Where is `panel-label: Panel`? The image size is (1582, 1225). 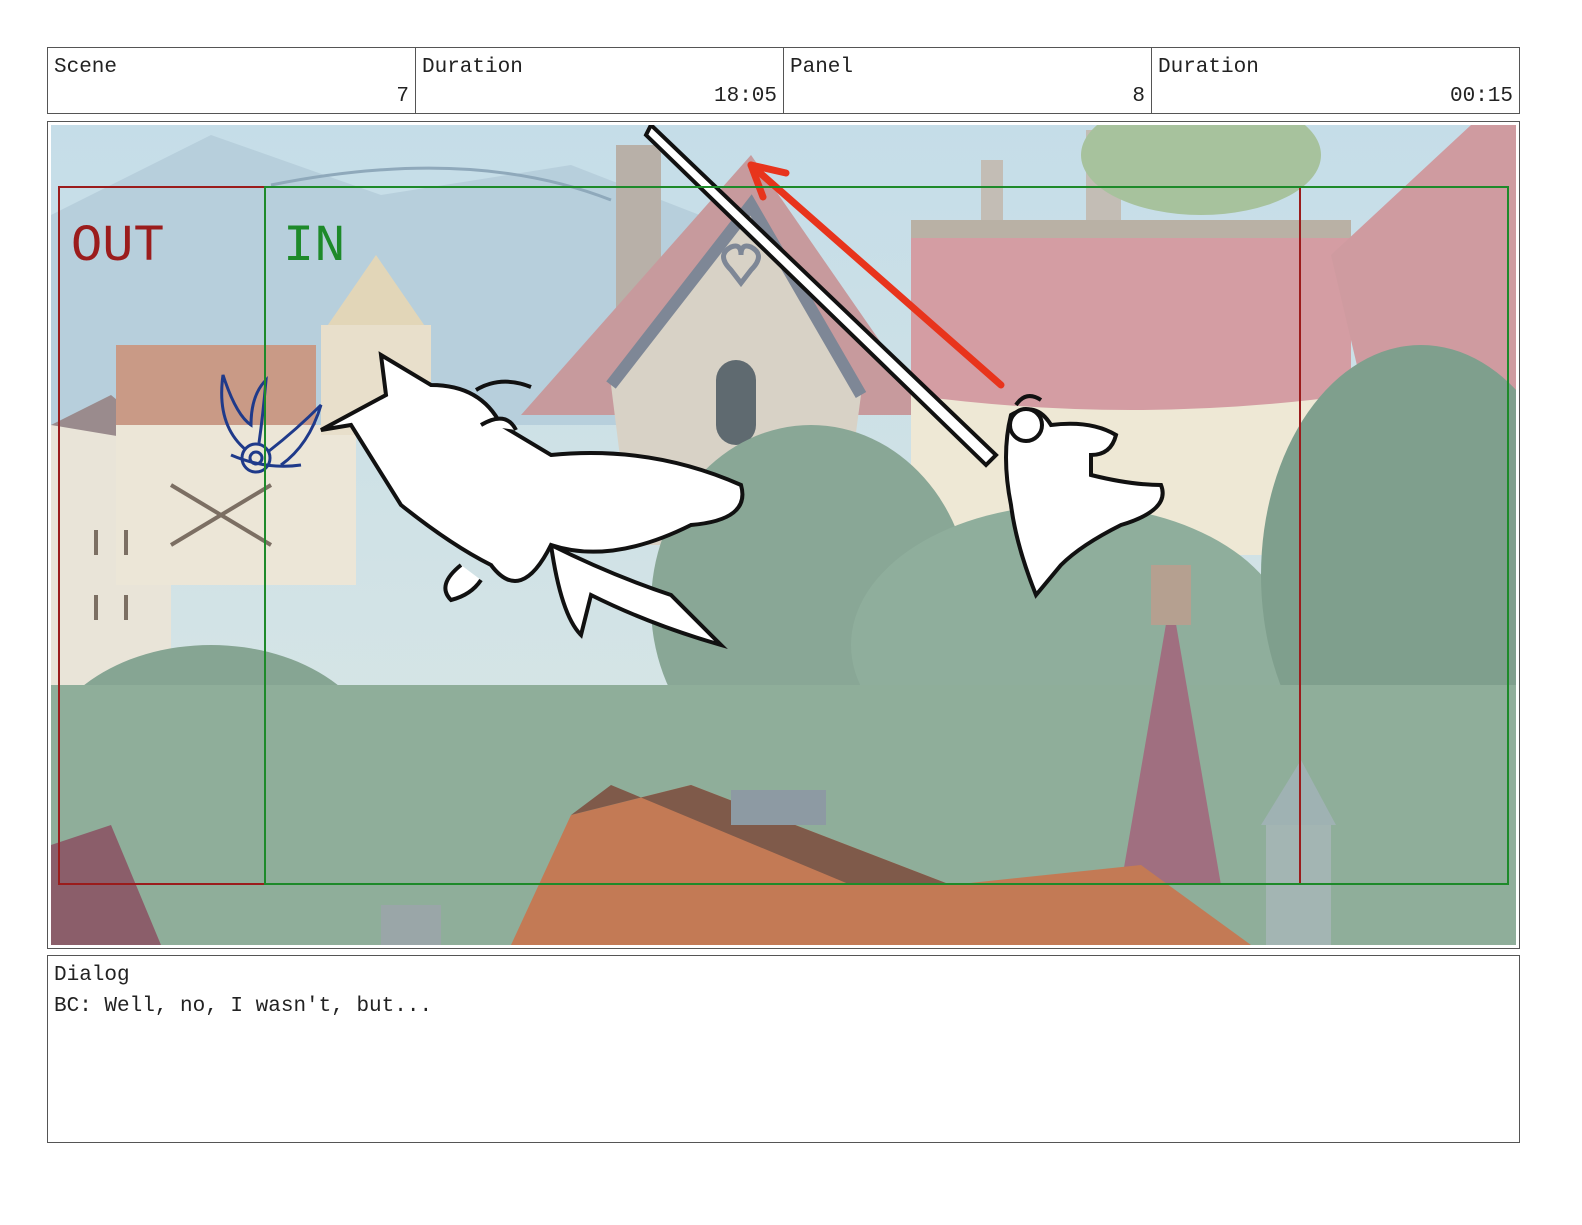 panel-label: Panel is located at coordinates (822, 67).